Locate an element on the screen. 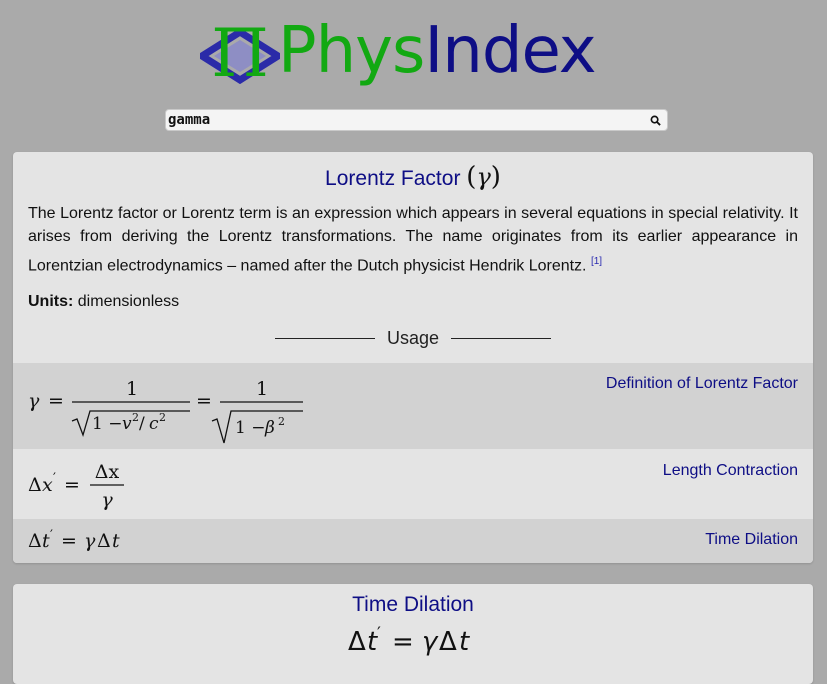  search-button is located at coordinates (655, 120).